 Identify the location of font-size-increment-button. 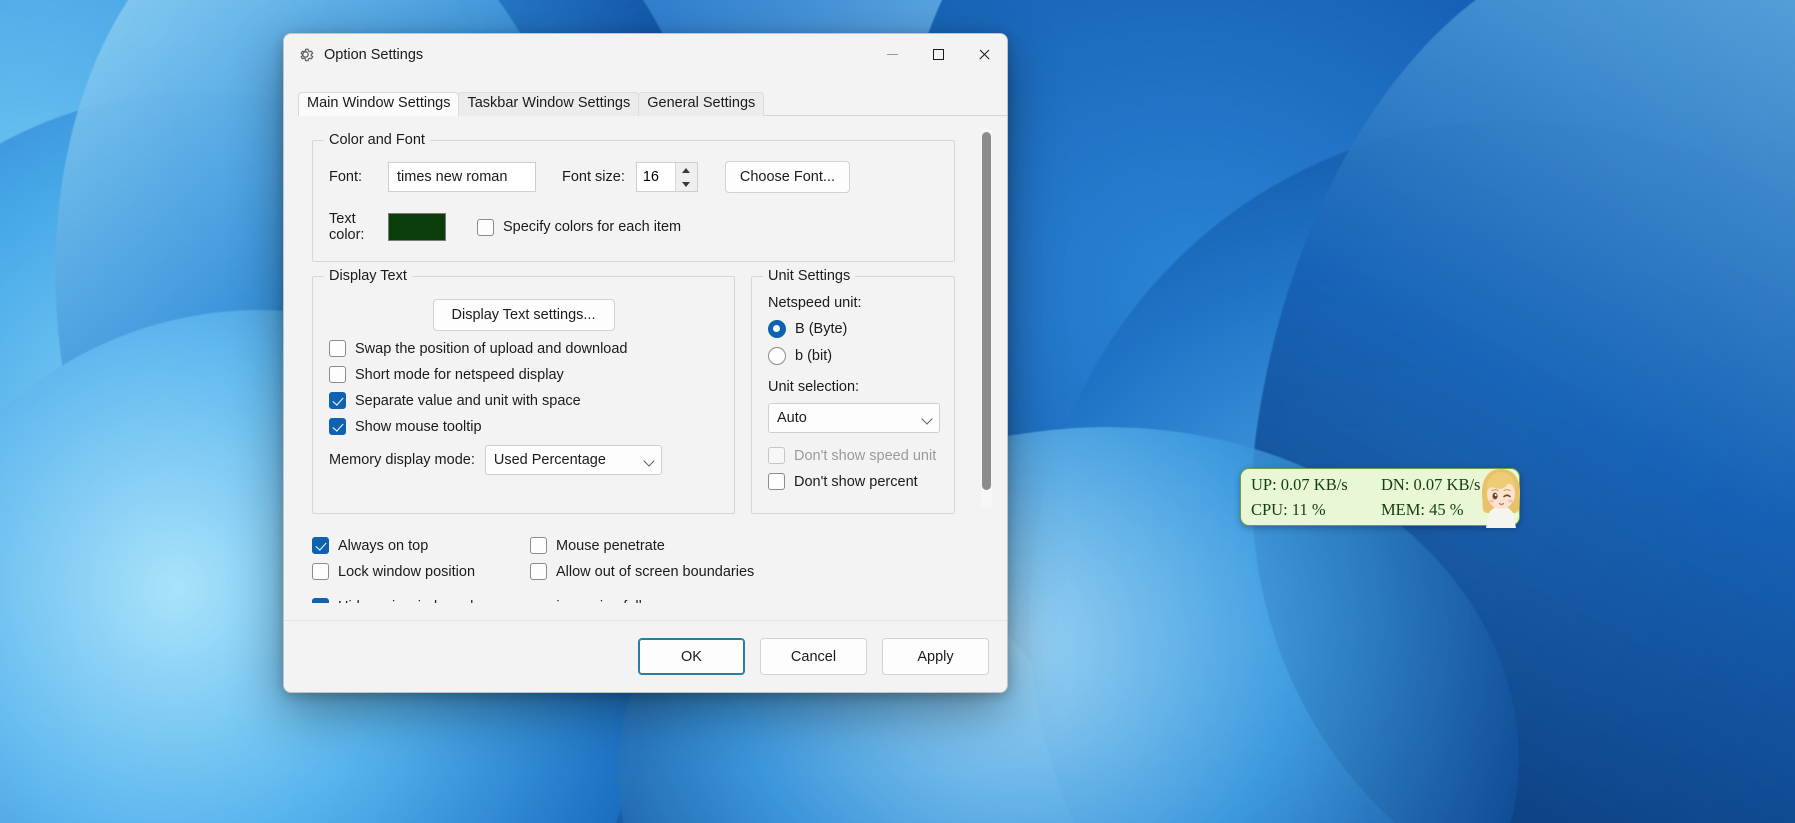
(686, 170).